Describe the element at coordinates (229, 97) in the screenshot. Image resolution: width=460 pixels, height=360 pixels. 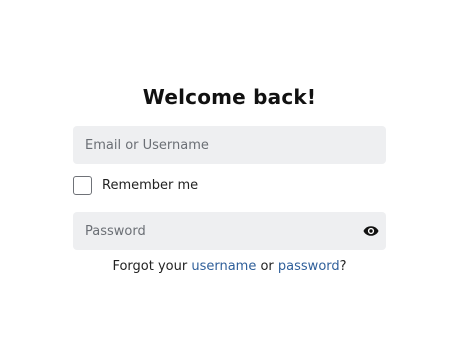
I see `page-title: Welcome back!` at that location.